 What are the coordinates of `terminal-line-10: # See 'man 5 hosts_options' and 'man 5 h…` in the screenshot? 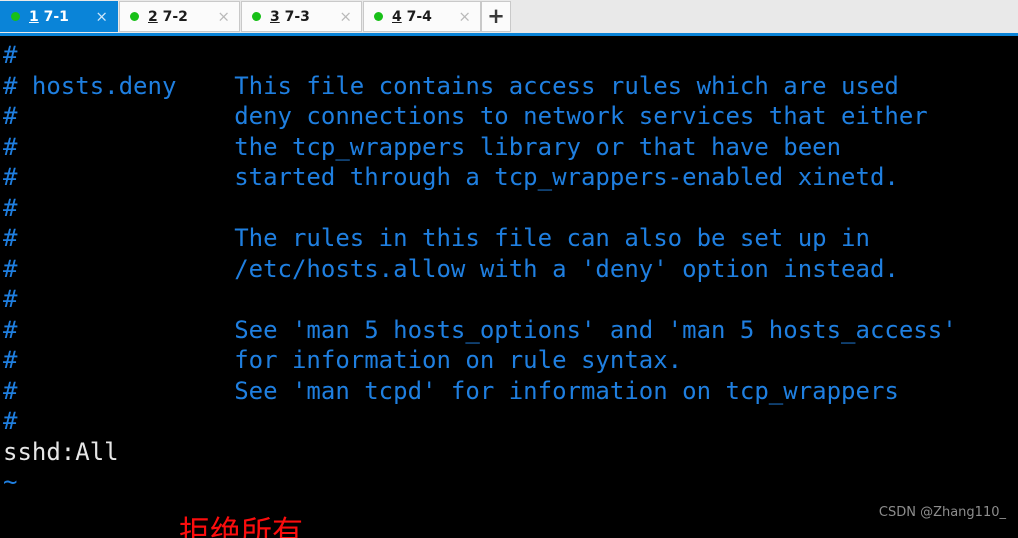 It's located at (480, 329).